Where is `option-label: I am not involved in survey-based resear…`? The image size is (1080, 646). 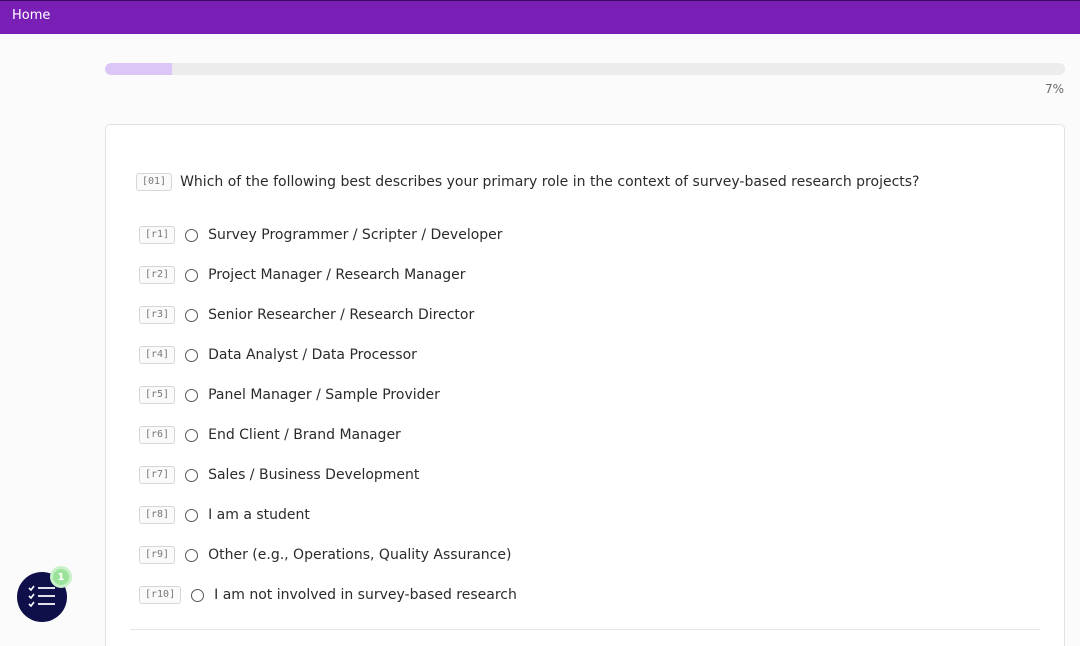
option-label: I am not involved in survey-based resear… is located at coordinates (365, 595).